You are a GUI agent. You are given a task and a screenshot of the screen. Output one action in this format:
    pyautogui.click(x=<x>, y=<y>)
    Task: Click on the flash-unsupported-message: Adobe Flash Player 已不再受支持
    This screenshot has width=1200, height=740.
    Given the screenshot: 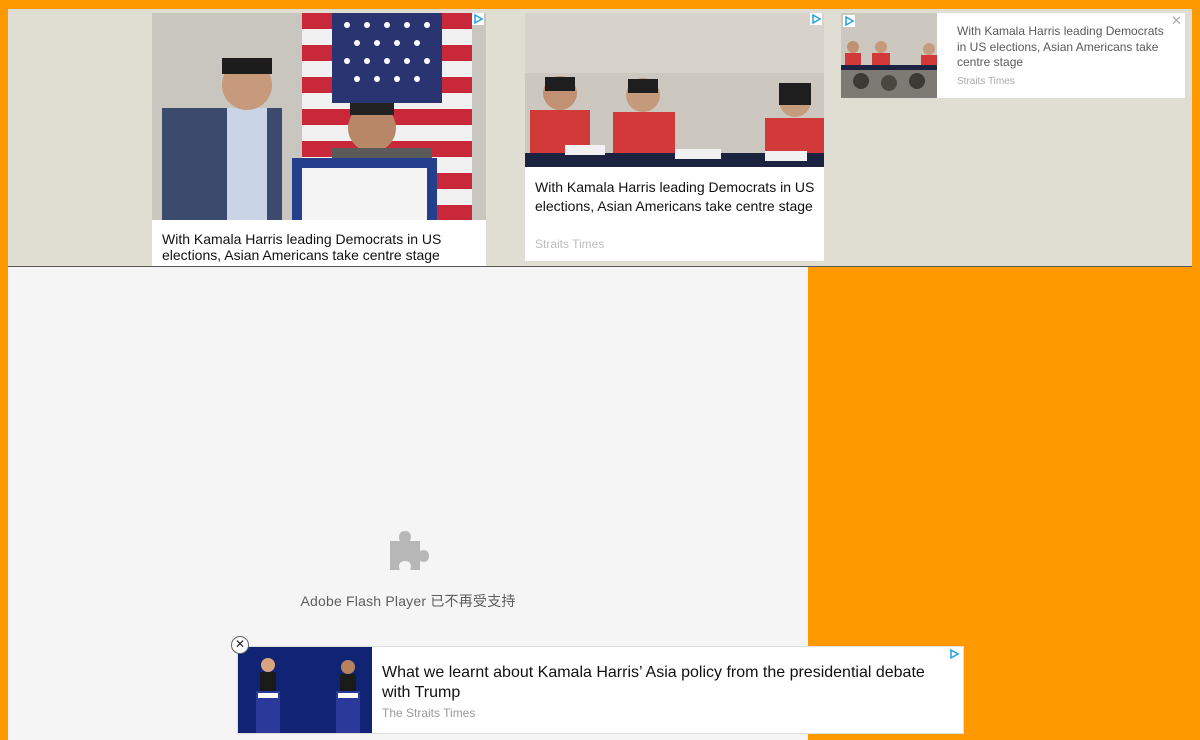 What is the action you would take?
    pyautogui.click(x=408, y=601)
    